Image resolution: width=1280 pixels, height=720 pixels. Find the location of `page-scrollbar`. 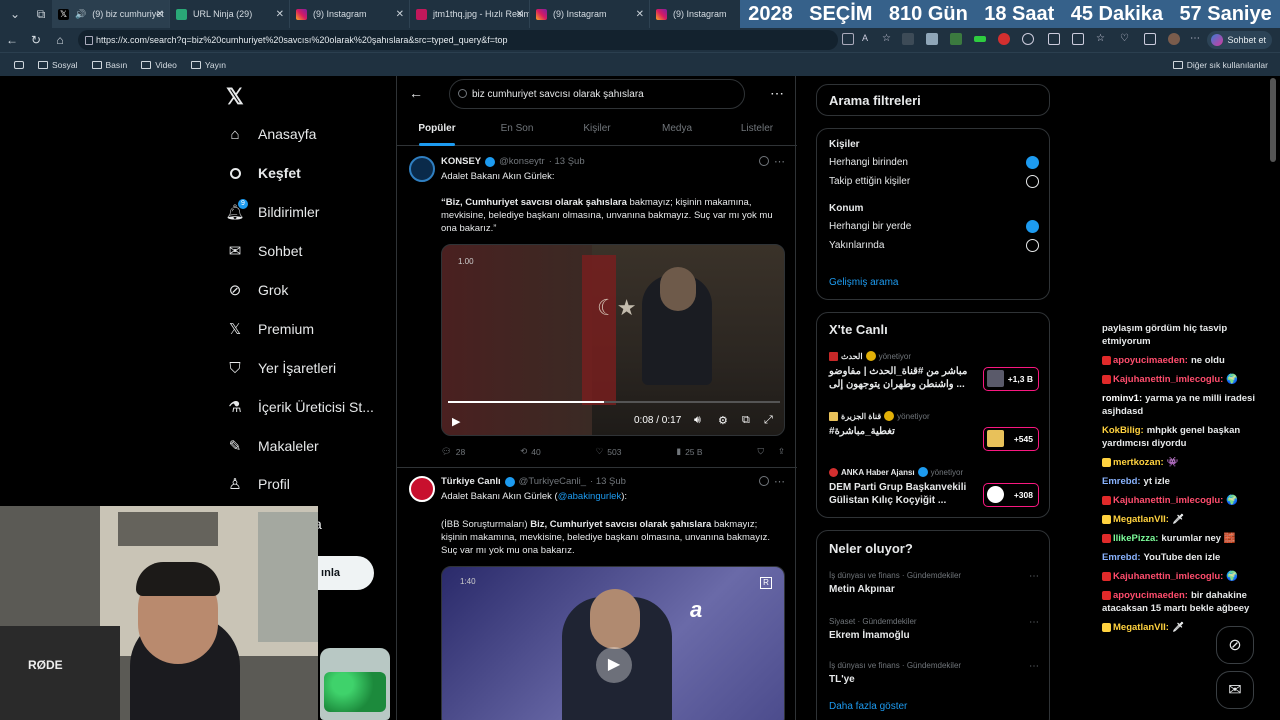

page-scrollbar is located at coordinates (1273, 398).